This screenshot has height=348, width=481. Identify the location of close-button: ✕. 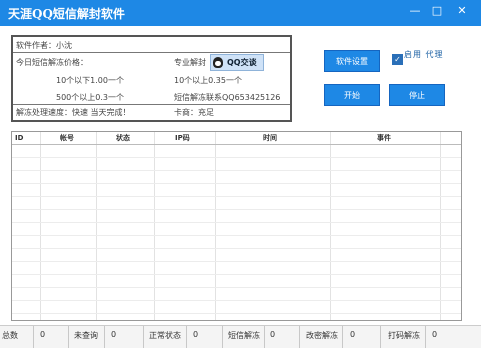
(462, 11).